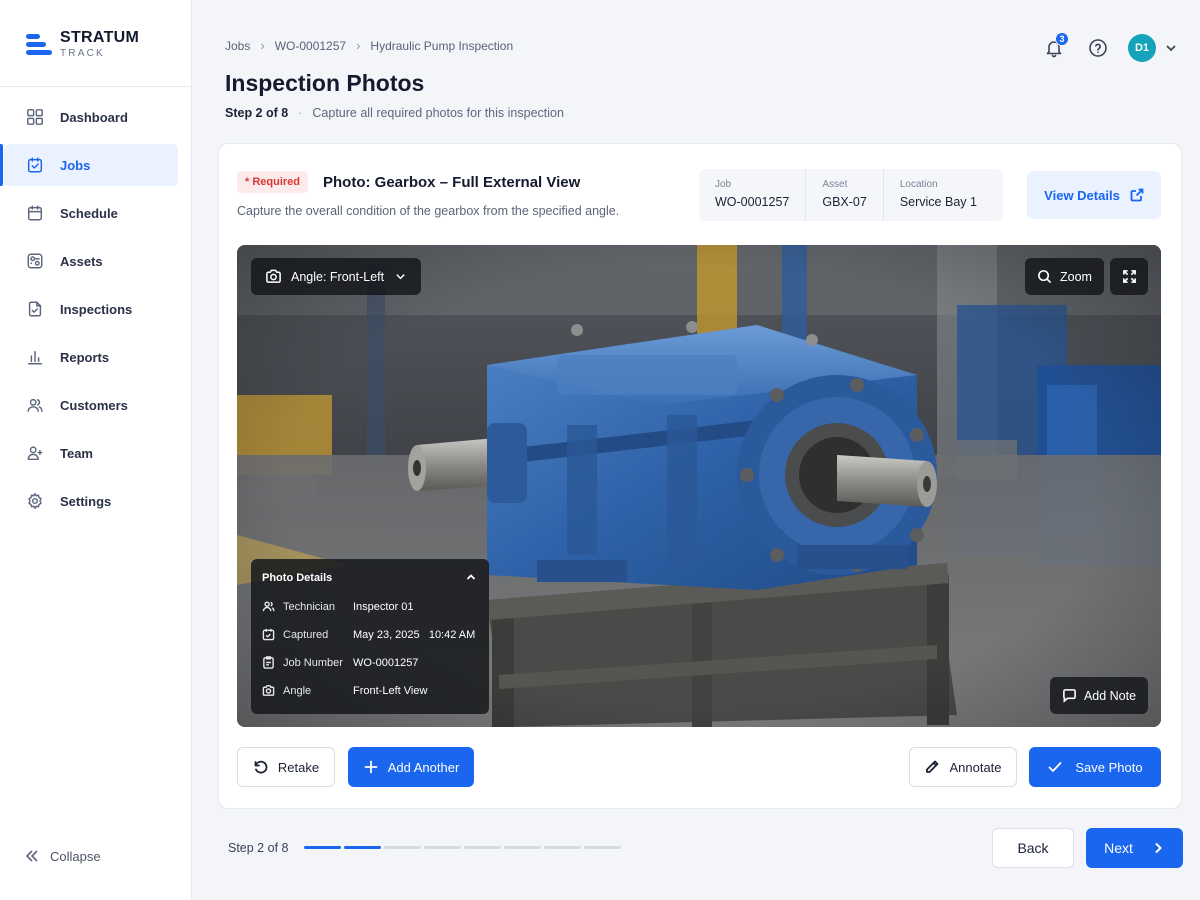 This screenshot has width=1200, height=900. Describe the element at coordinates (31, 856) in the screenshot. I see `double-chevron-left-icon` at that location.